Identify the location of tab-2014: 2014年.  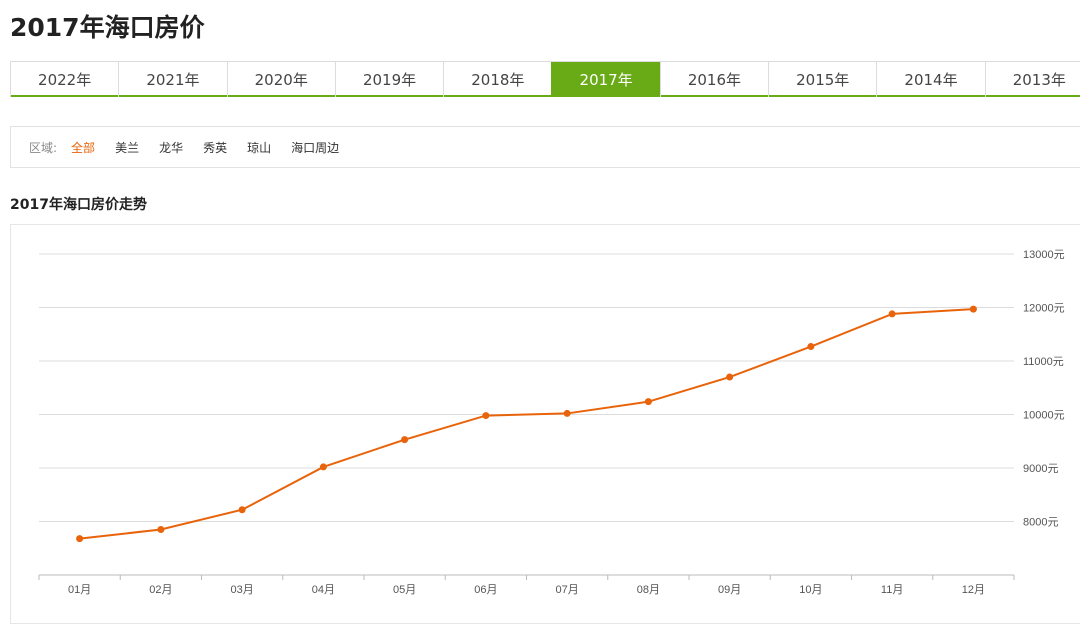
(930, 79).